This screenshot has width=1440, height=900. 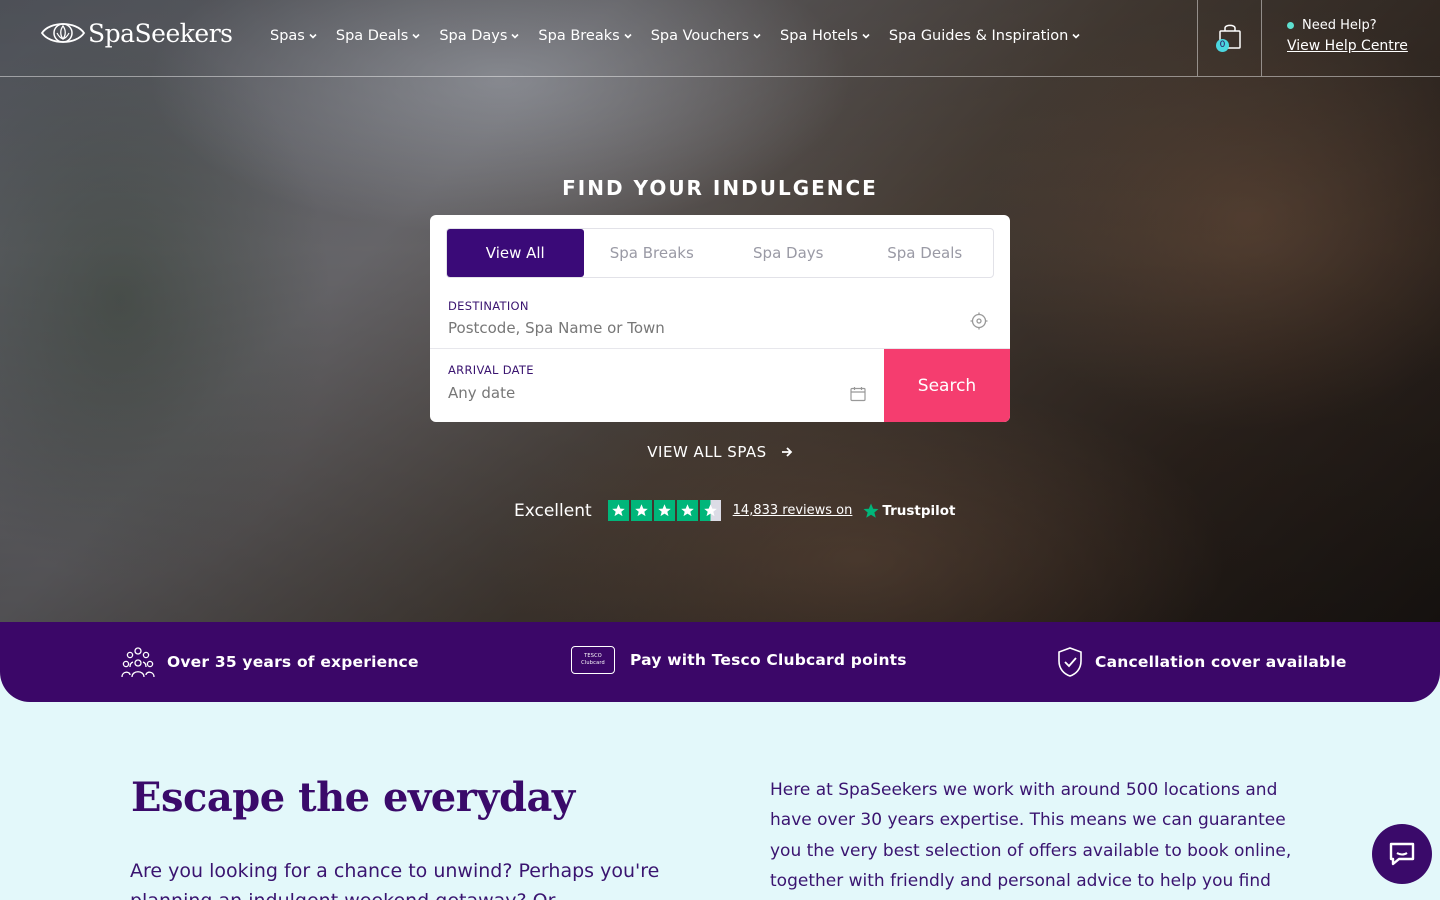 What do you see at coordinates (1229, 38) in the screenshot?
I see `cart-button: 0` at bounding box center [1229, 38].